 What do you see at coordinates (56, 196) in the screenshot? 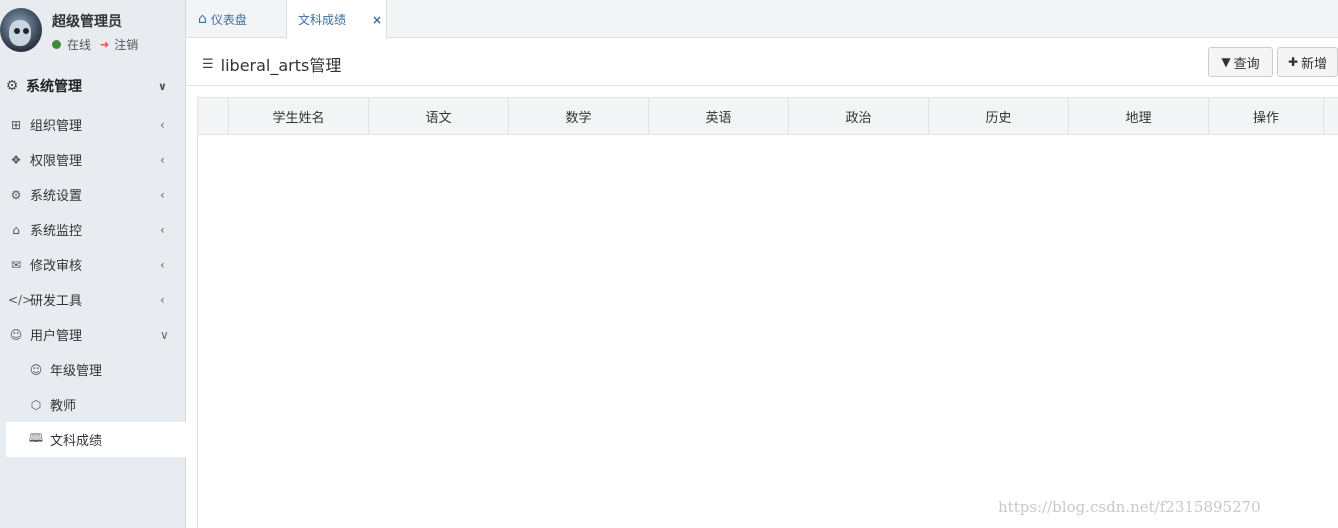
I see `sidebar-item-label: 系统设置` at bounding box center [56, 196].